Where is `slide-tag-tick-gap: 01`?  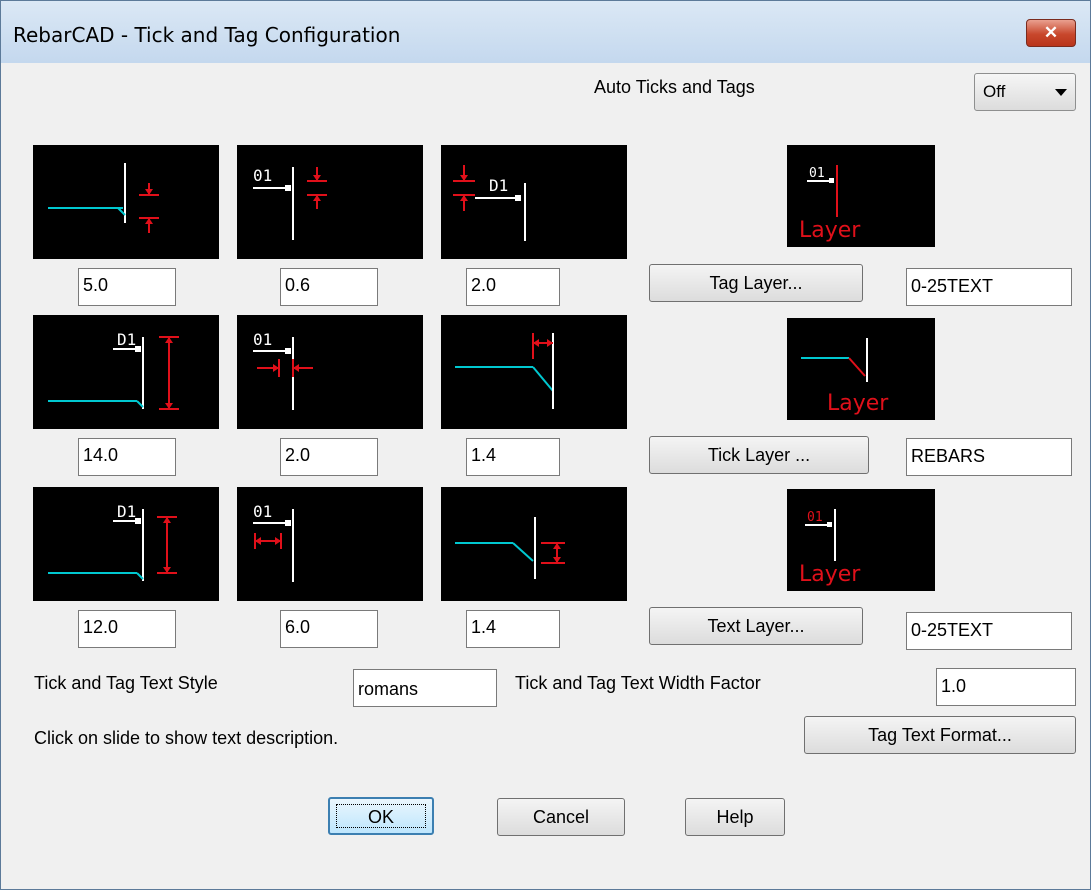
slide-tag-tick-gap: 01 is located at coordinates (330, 372).